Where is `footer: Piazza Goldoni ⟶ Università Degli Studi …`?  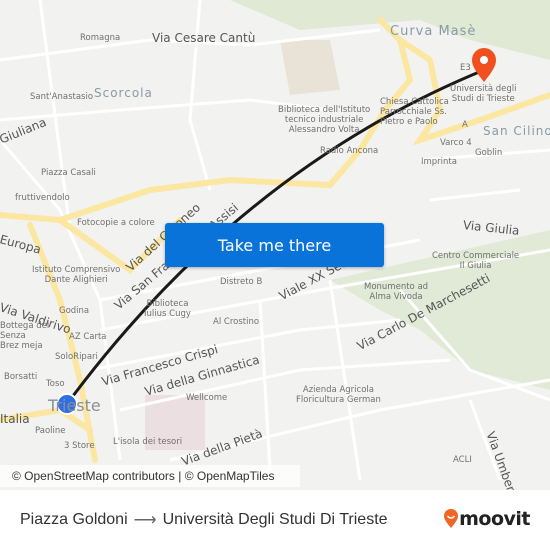
footer: Piazza Goldoni ⟶ Università Degli Studi … is located at coordinates (275, 520).